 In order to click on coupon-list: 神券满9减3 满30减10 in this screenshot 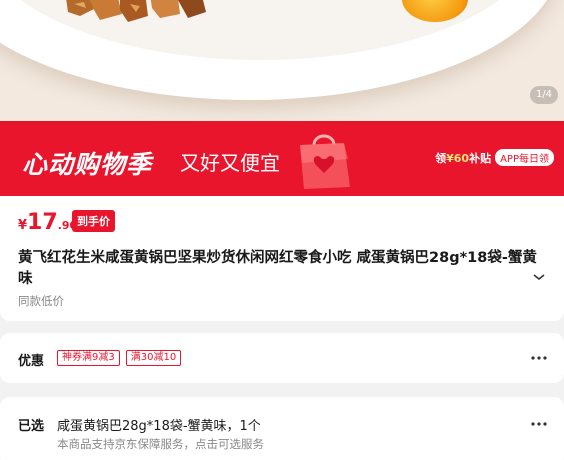, I will do `click(119, 358)`.